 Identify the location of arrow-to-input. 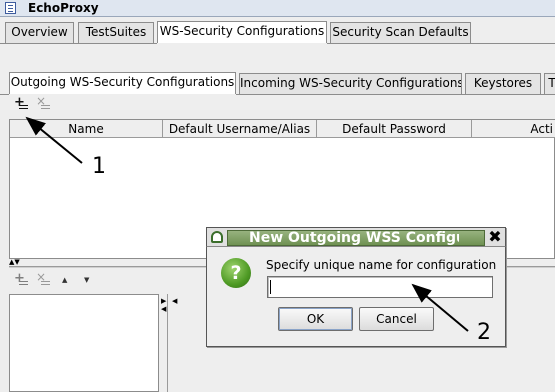
(440, 307).